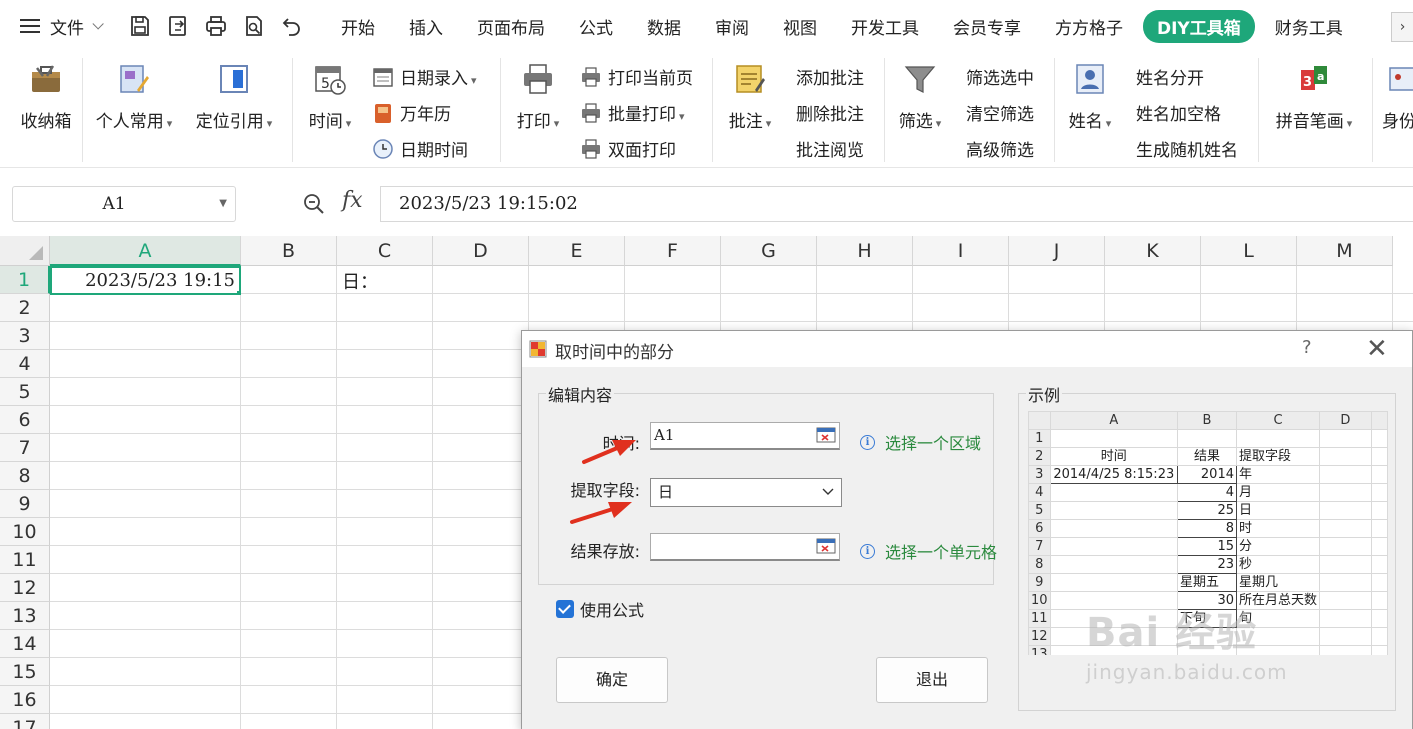 The image size is (1413, 729). I want to click on column-header-d: D, so click(481, 251).